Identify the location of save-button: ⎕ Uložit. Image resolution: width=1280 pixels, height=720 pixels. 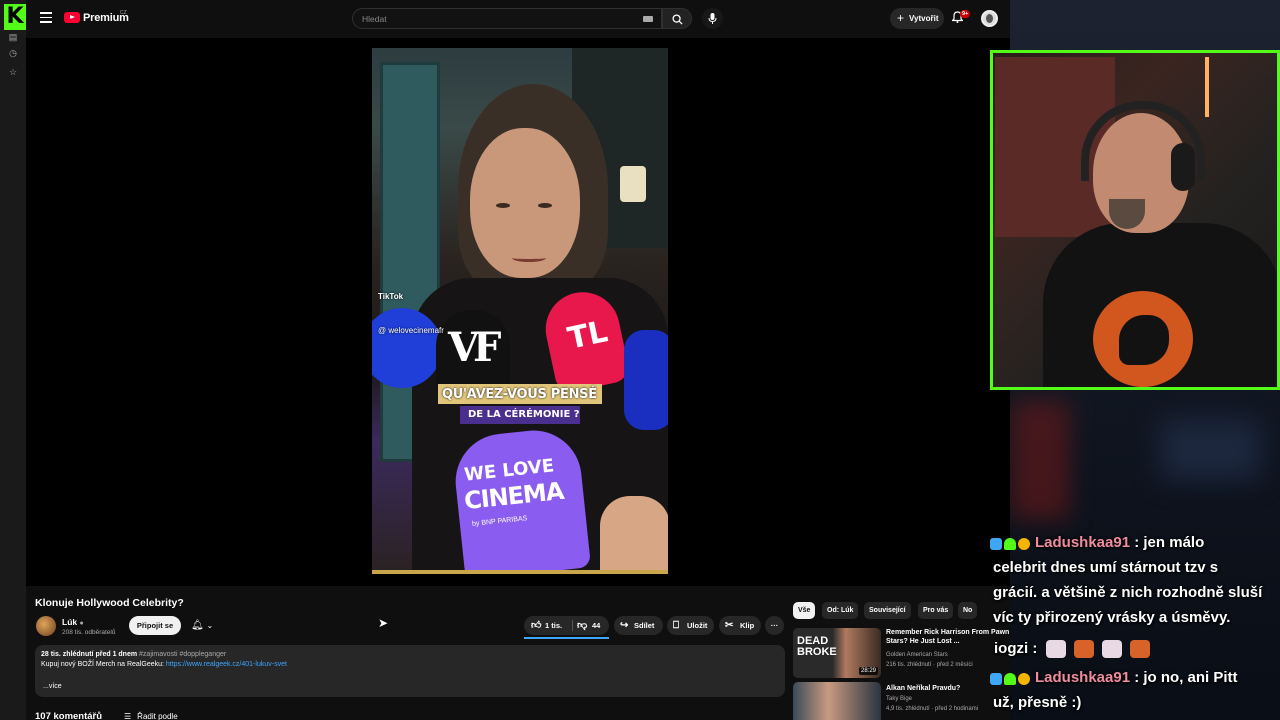
(690, 625).